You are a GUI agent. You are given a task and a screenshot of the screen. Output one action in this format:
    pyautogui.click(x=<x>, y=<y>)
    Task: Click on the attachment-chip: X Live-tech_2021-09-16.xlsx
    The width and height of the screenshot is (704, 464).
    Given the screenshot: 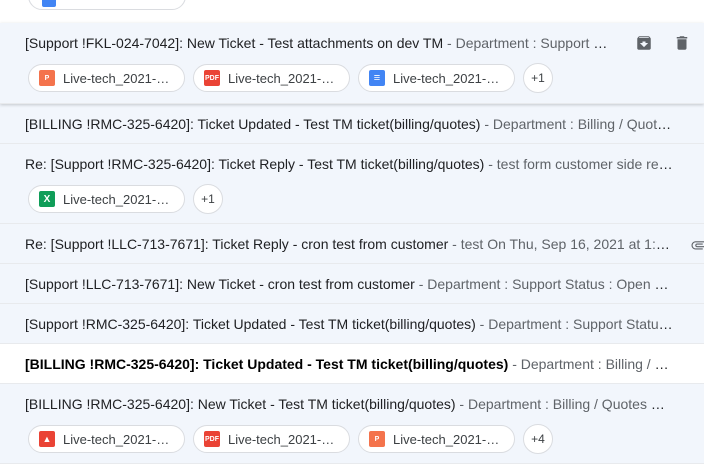 What is the action you would take?
    pyautogui.click(x=106, y=199)
    